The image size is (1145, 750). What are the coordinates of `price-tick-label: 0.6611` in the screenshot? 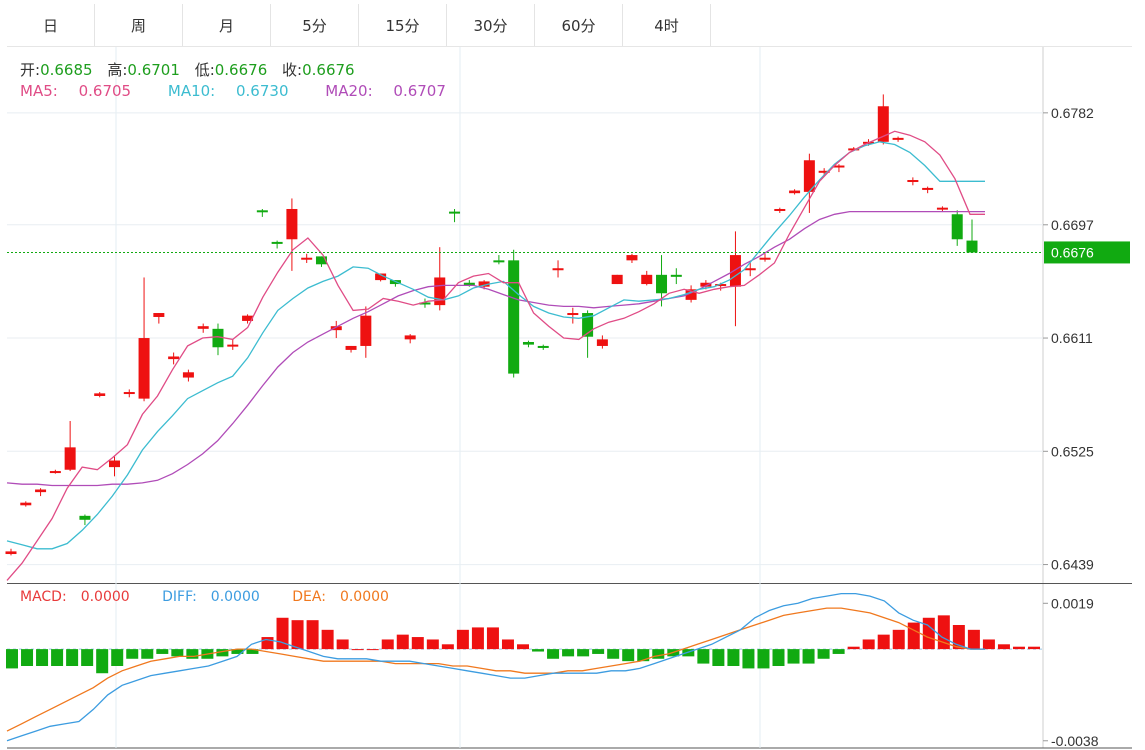 It's located at (1072, 338).